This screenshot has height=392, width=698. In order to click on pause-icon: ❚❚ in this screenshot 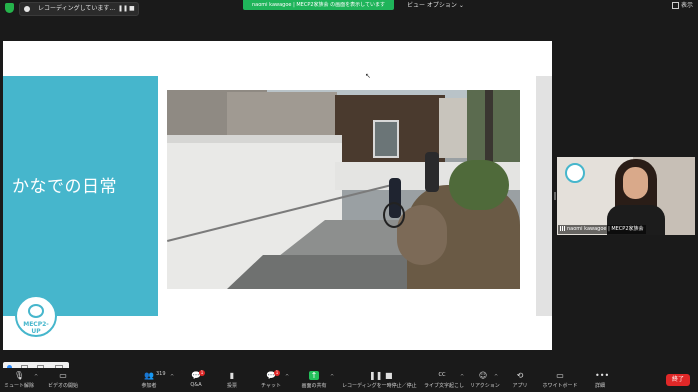, I will do `click(123, 9)`.